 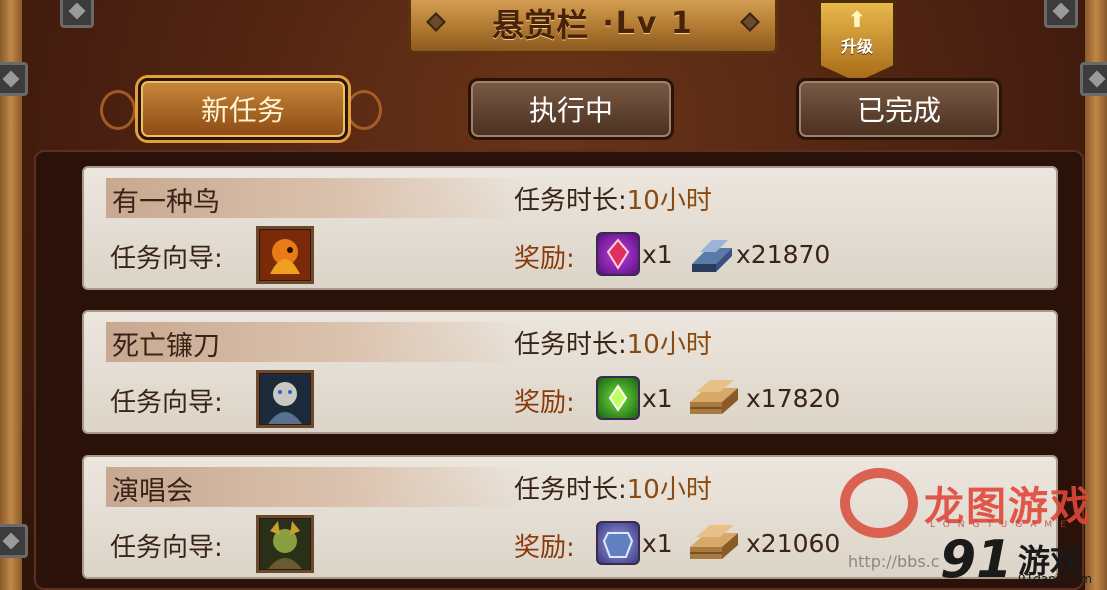 I want to click on reward-quantity: x17820, so click(x=793, y=398).